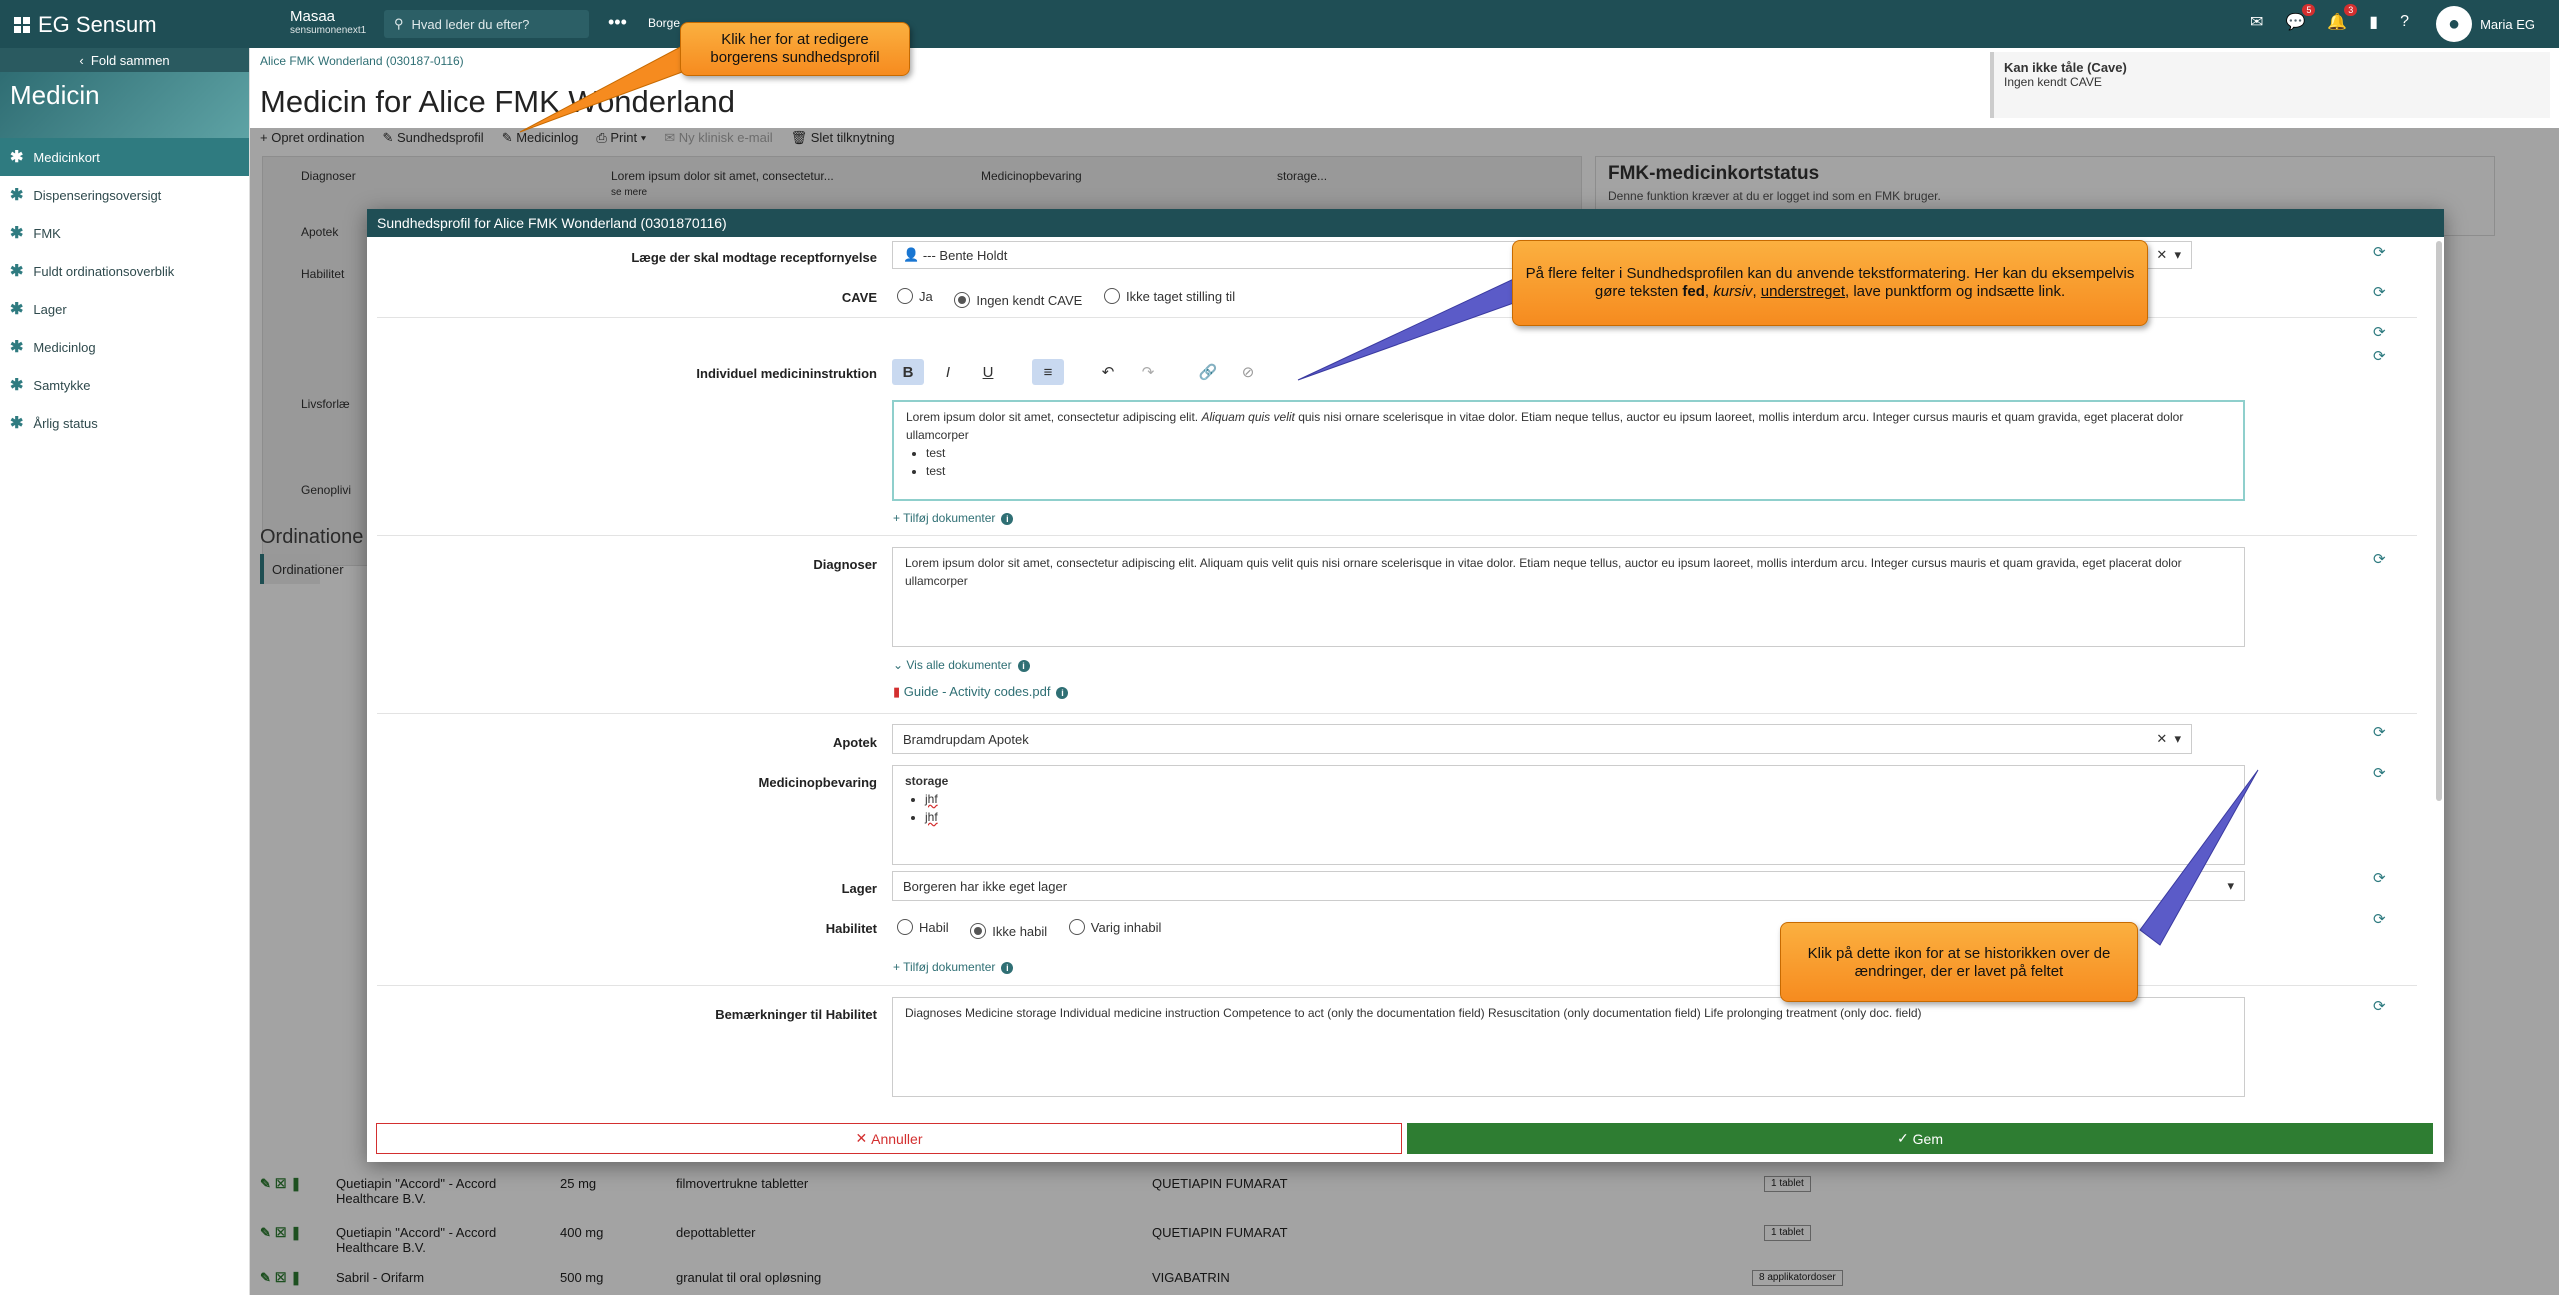 Image resolution: width=2559 pixels, height=1295 pixels. What do you see at coordinates (1008, 931) in the screenshot?
I see `ikke-habil-radio: Ikke habil` at bounding box center [1008, 931].